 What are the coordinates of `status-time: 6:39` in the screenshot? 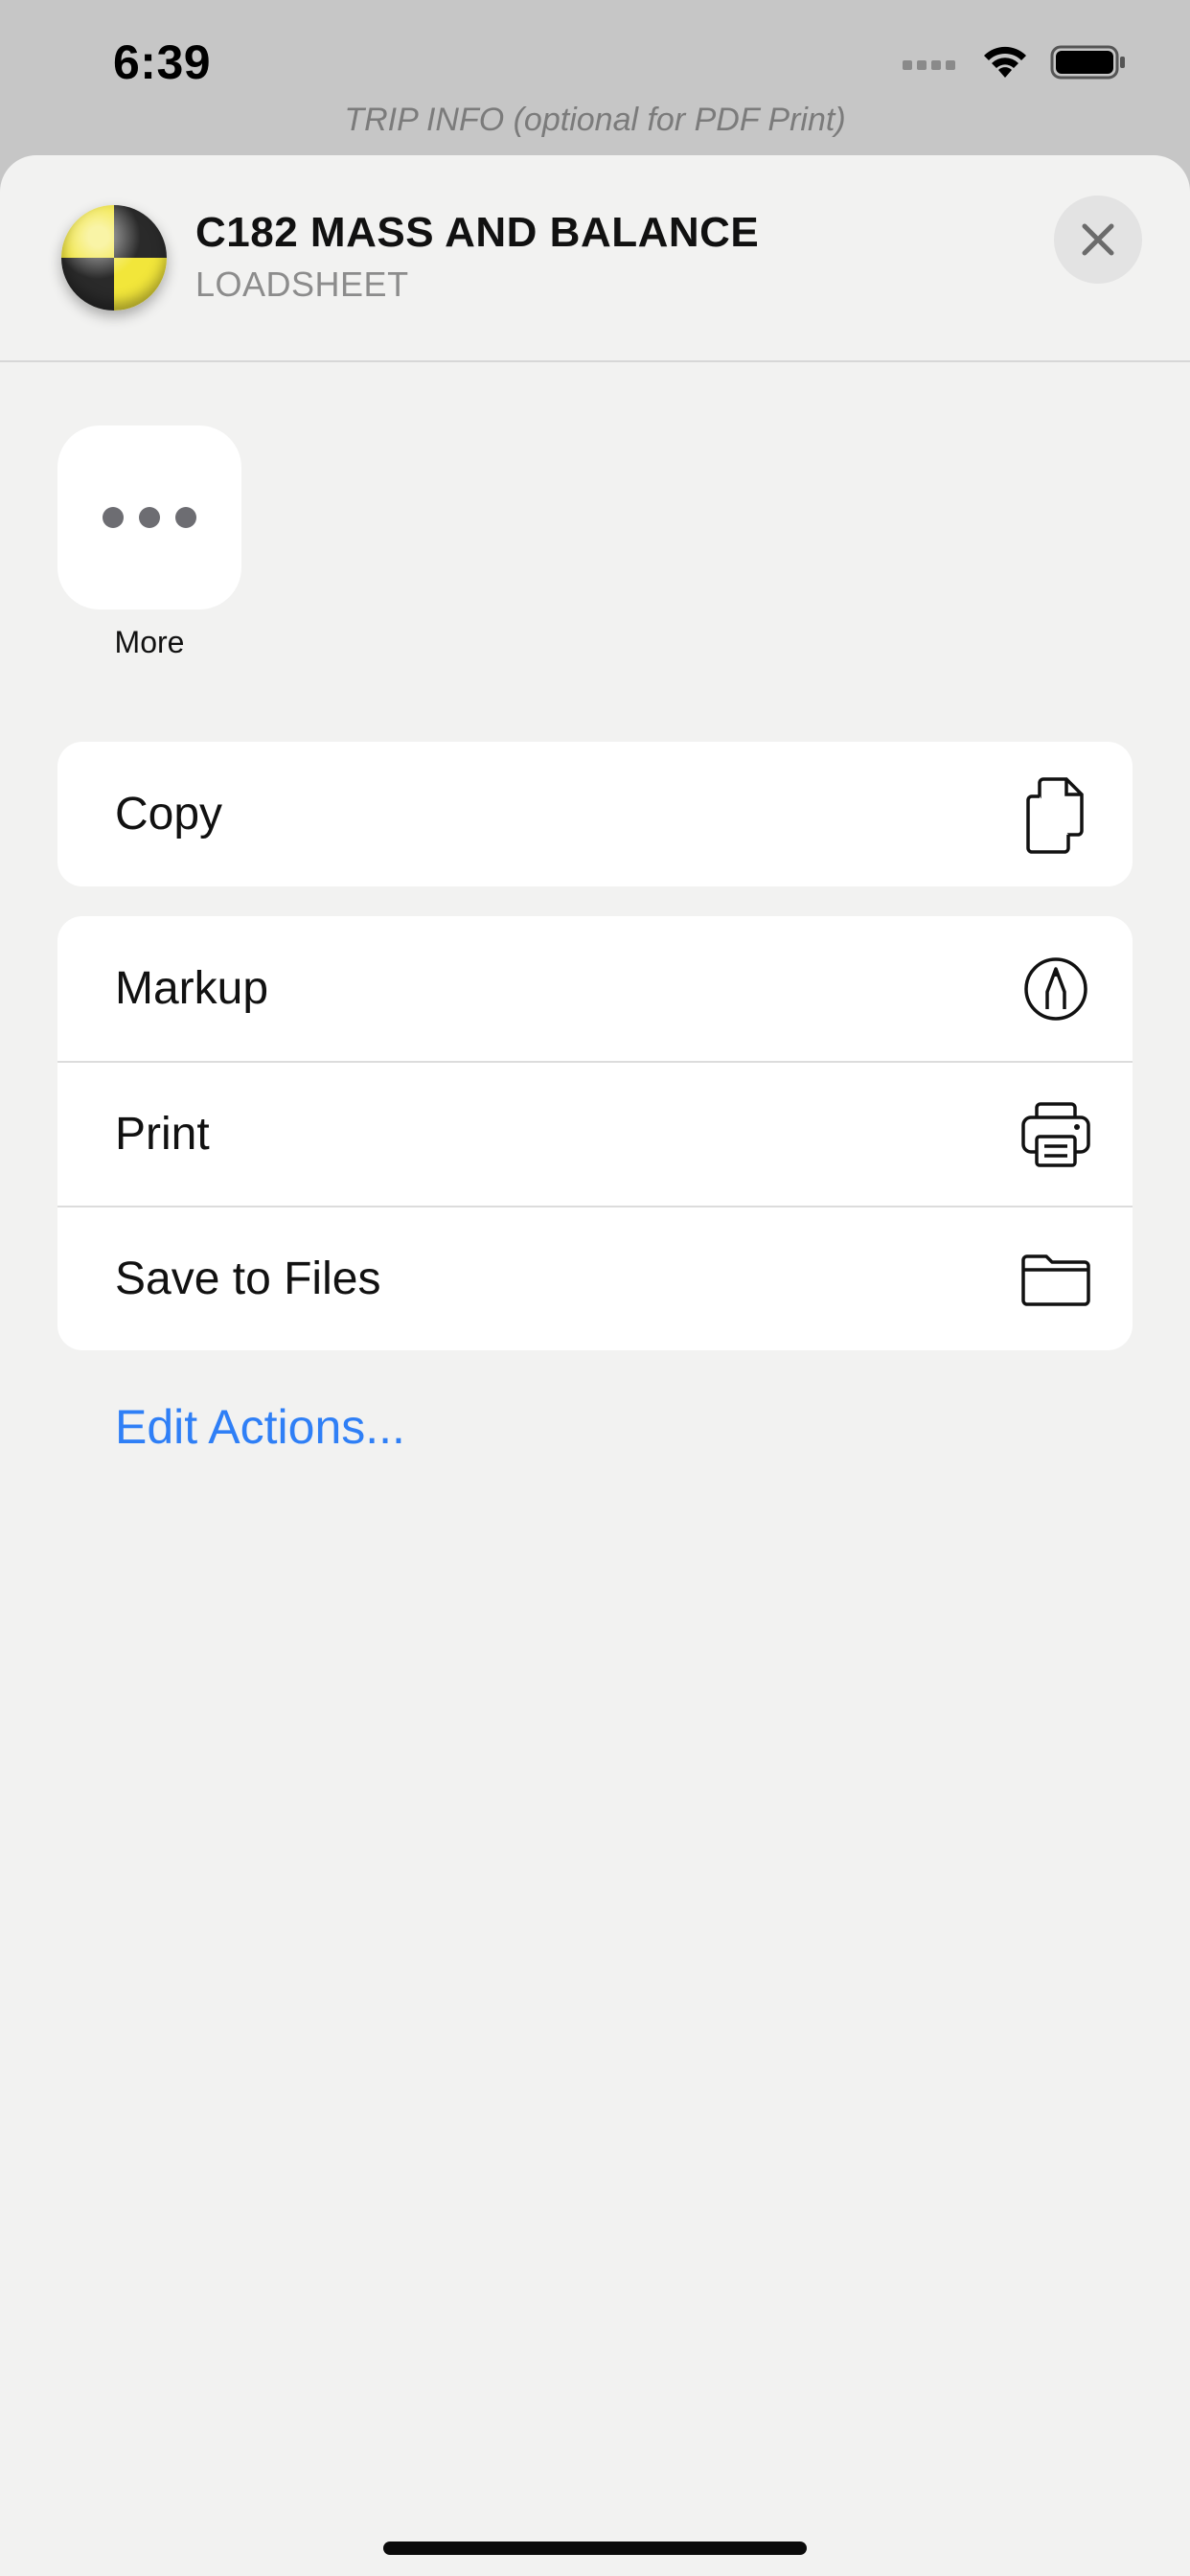 It's located at (163, 62).